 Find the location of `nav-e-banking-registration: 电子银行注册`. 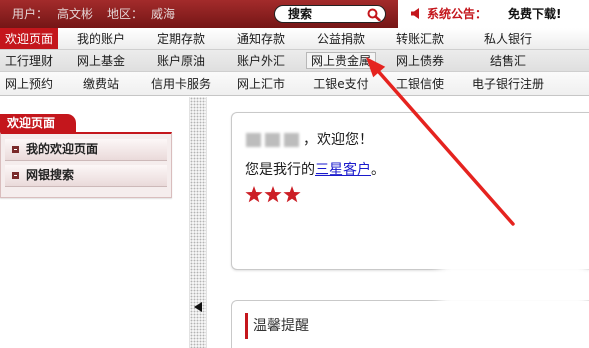

nav-e-banking-registration: 电子银行注册 is located at coordinates (508, 83).